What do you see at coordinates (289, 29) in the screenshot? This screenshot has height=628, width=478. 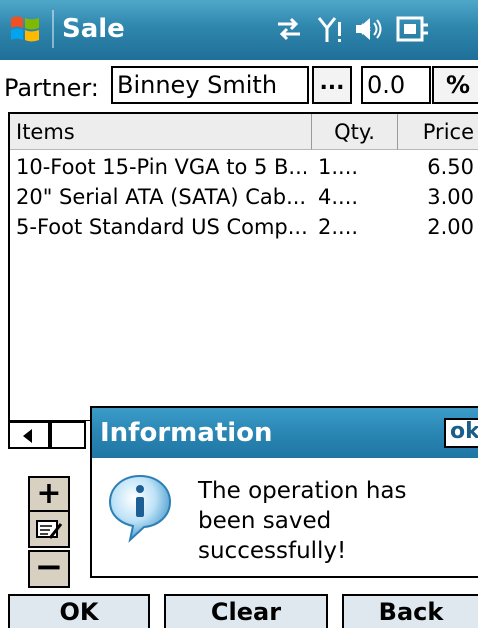 I see `connectivity-icon` at bounding box center [289, 29].